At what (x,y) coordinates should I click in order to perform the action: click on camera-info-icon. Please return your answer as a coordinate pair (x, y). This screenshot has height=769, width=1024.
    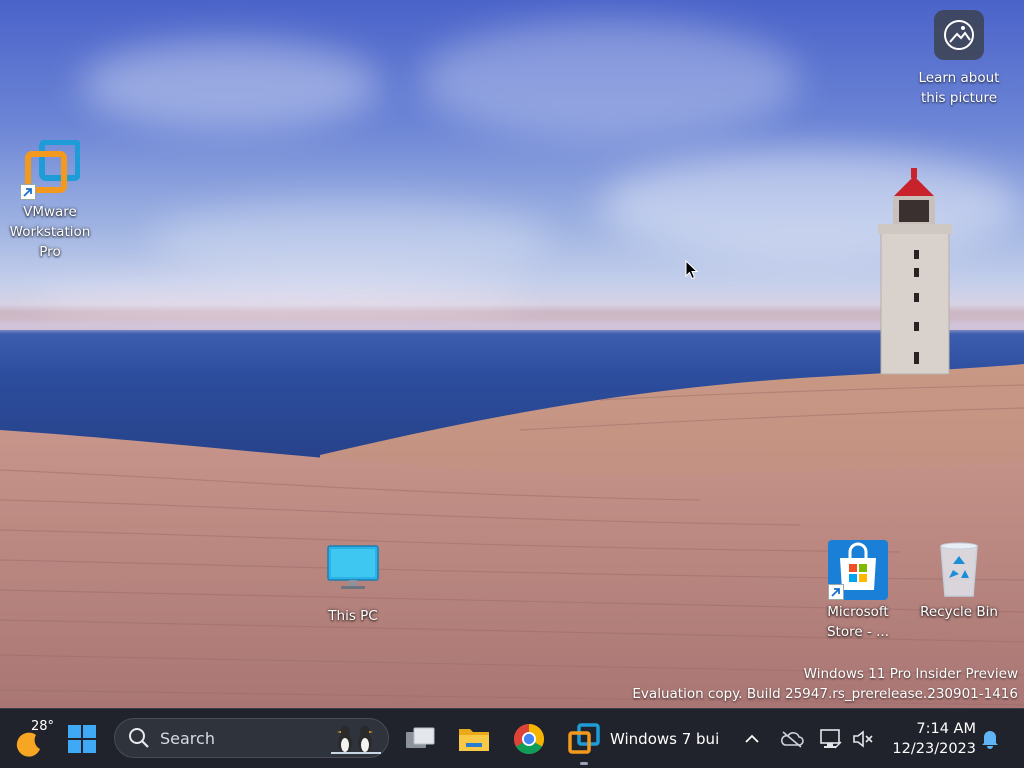
    Looking at the image, I should click on (959, 35).